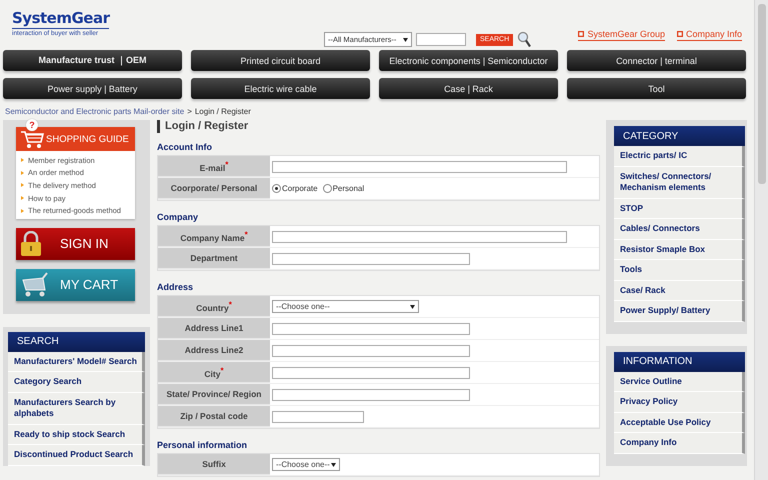 This screenshot has width=768, height=480. Describe the element at coordinates (679, 156) in the screenshot. I see `menu-item: Electric parts/ IC` at that location.